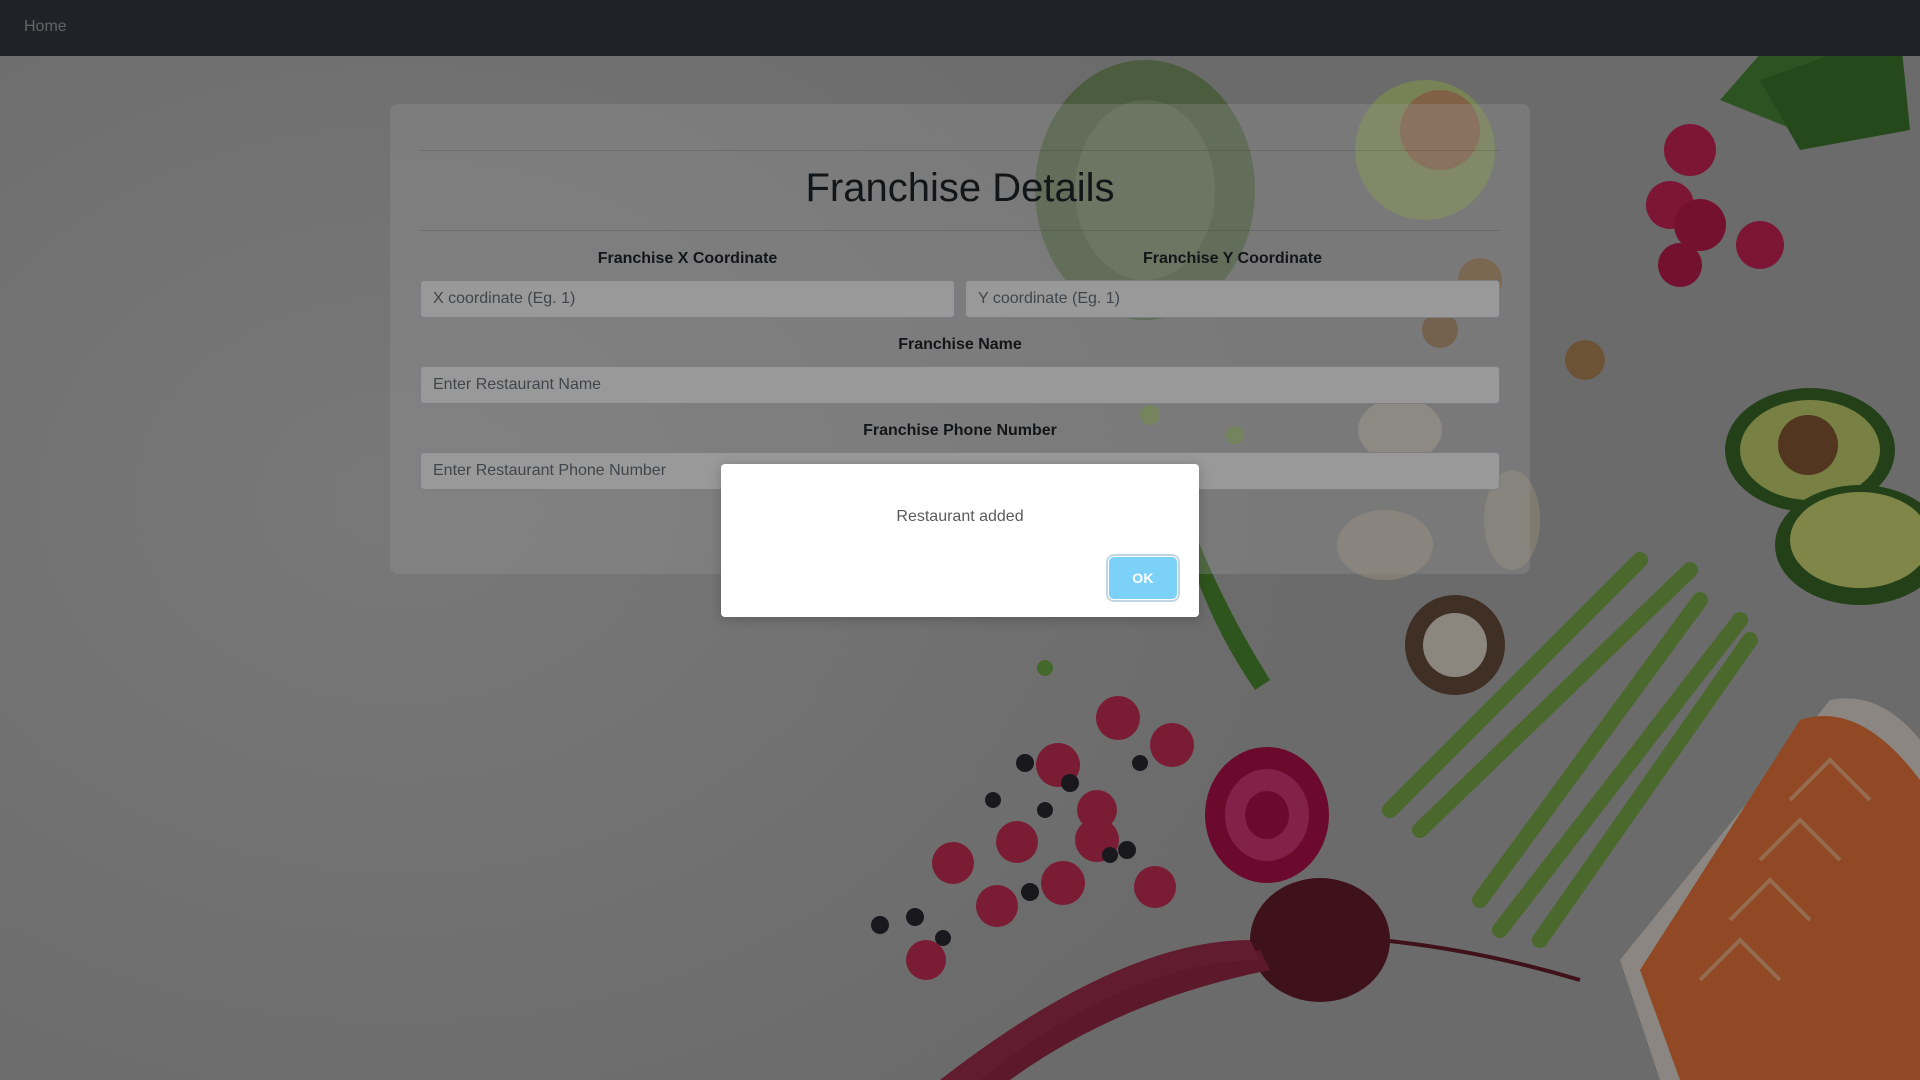  I want to click on alert-dialog: Restaurant added OK, so click(960, 540).